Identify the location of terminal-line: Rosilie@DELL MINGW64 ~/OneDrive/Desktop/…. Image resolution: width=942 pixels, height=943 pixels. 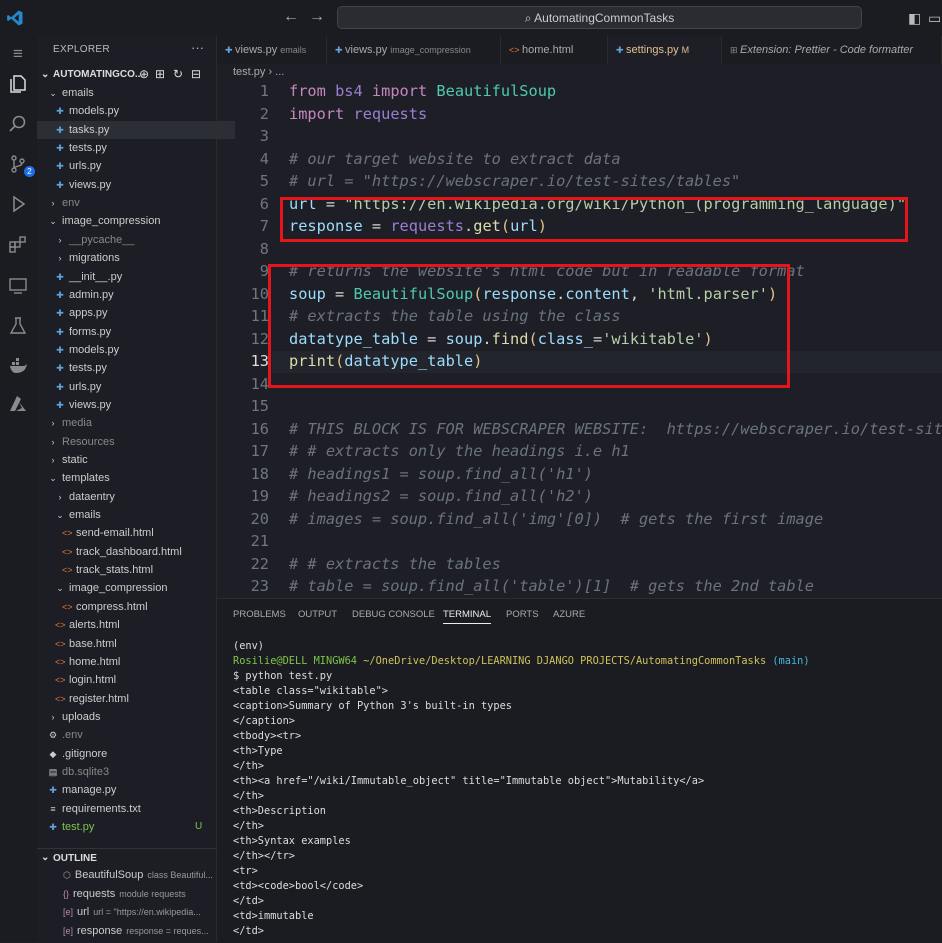
(521, 661).